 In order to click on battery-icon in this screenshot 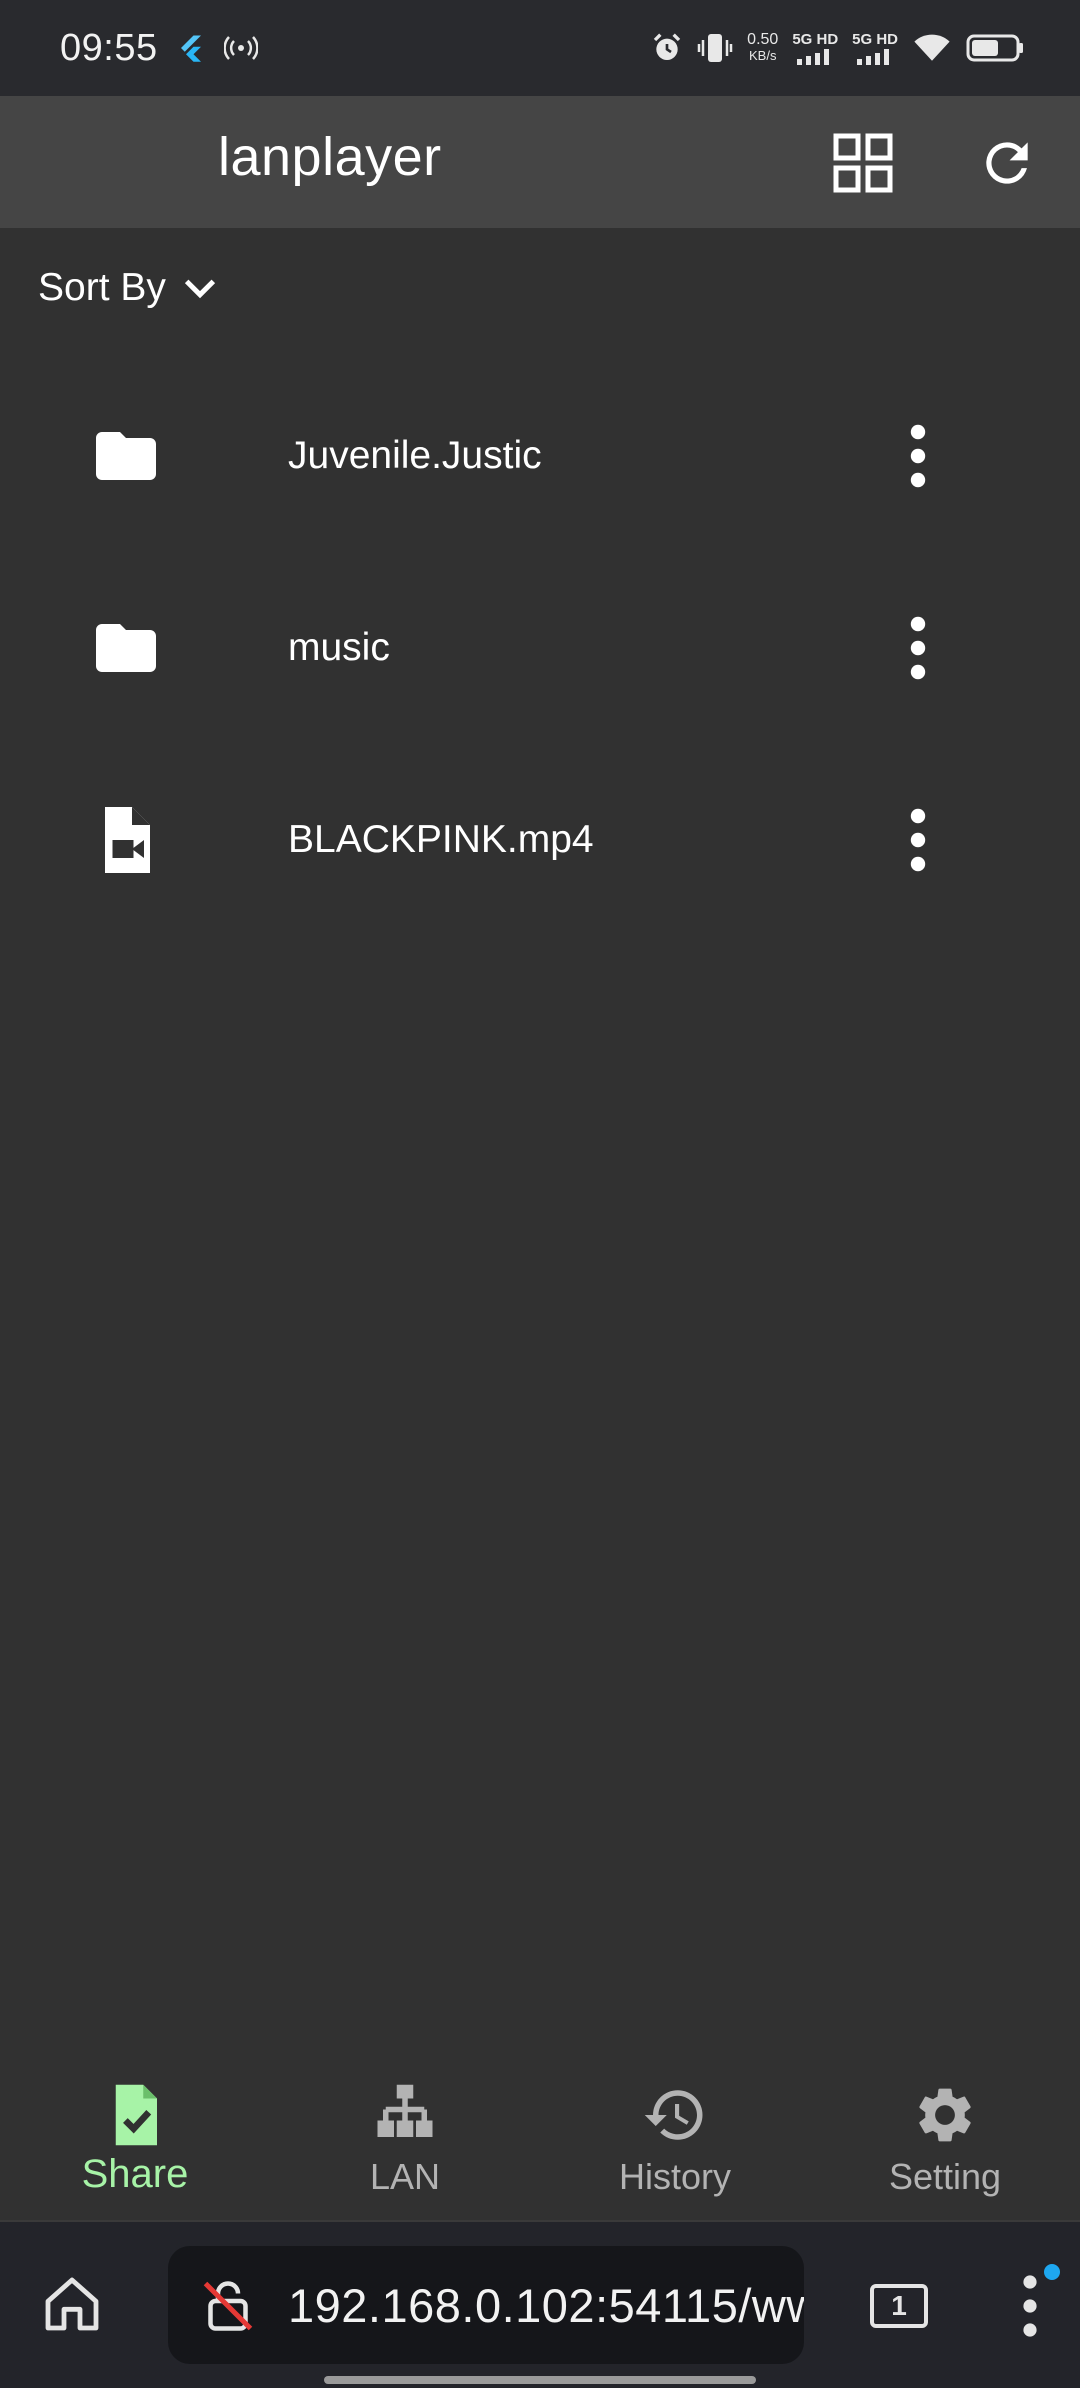, I will do `click(994, 48)`.